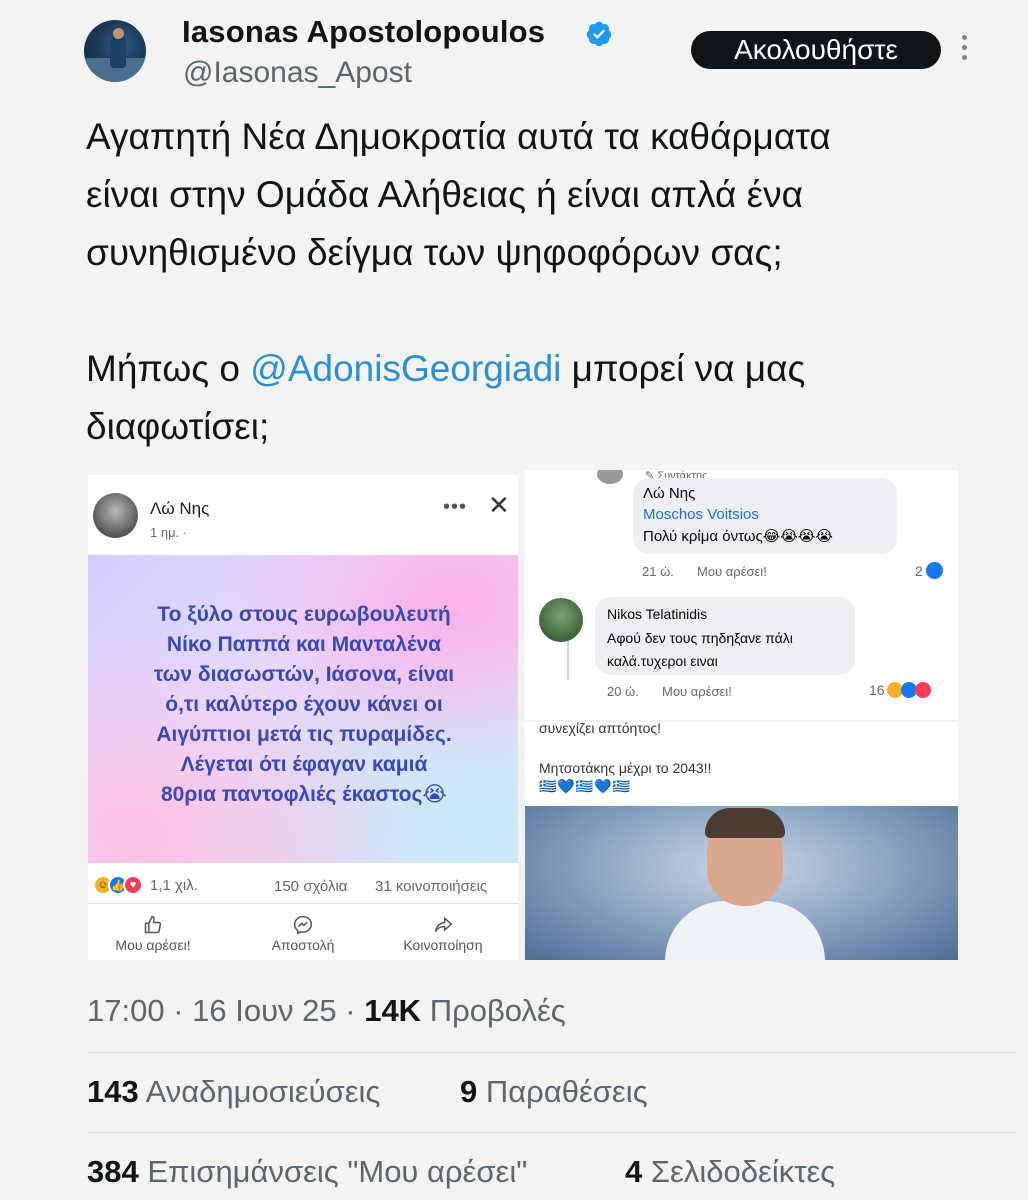 This screenshot has height=1200, width=1028. What do you see at coordinates (304, 614) in the screenshot?
I see `fb-post-line: Το ξύλο στους ευρωβουλευτή` at bounding box center [304, 614].